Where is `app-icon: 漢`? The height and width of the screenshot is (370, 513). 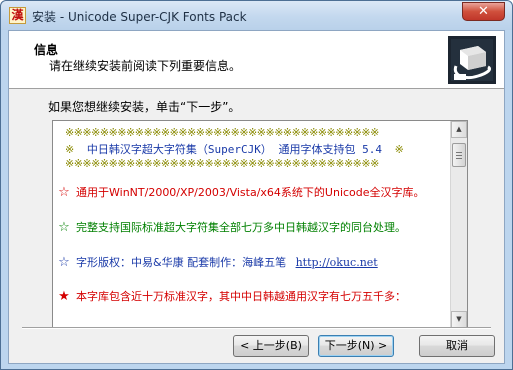
app-icon: 漢 is located at coordinates (17, 15).